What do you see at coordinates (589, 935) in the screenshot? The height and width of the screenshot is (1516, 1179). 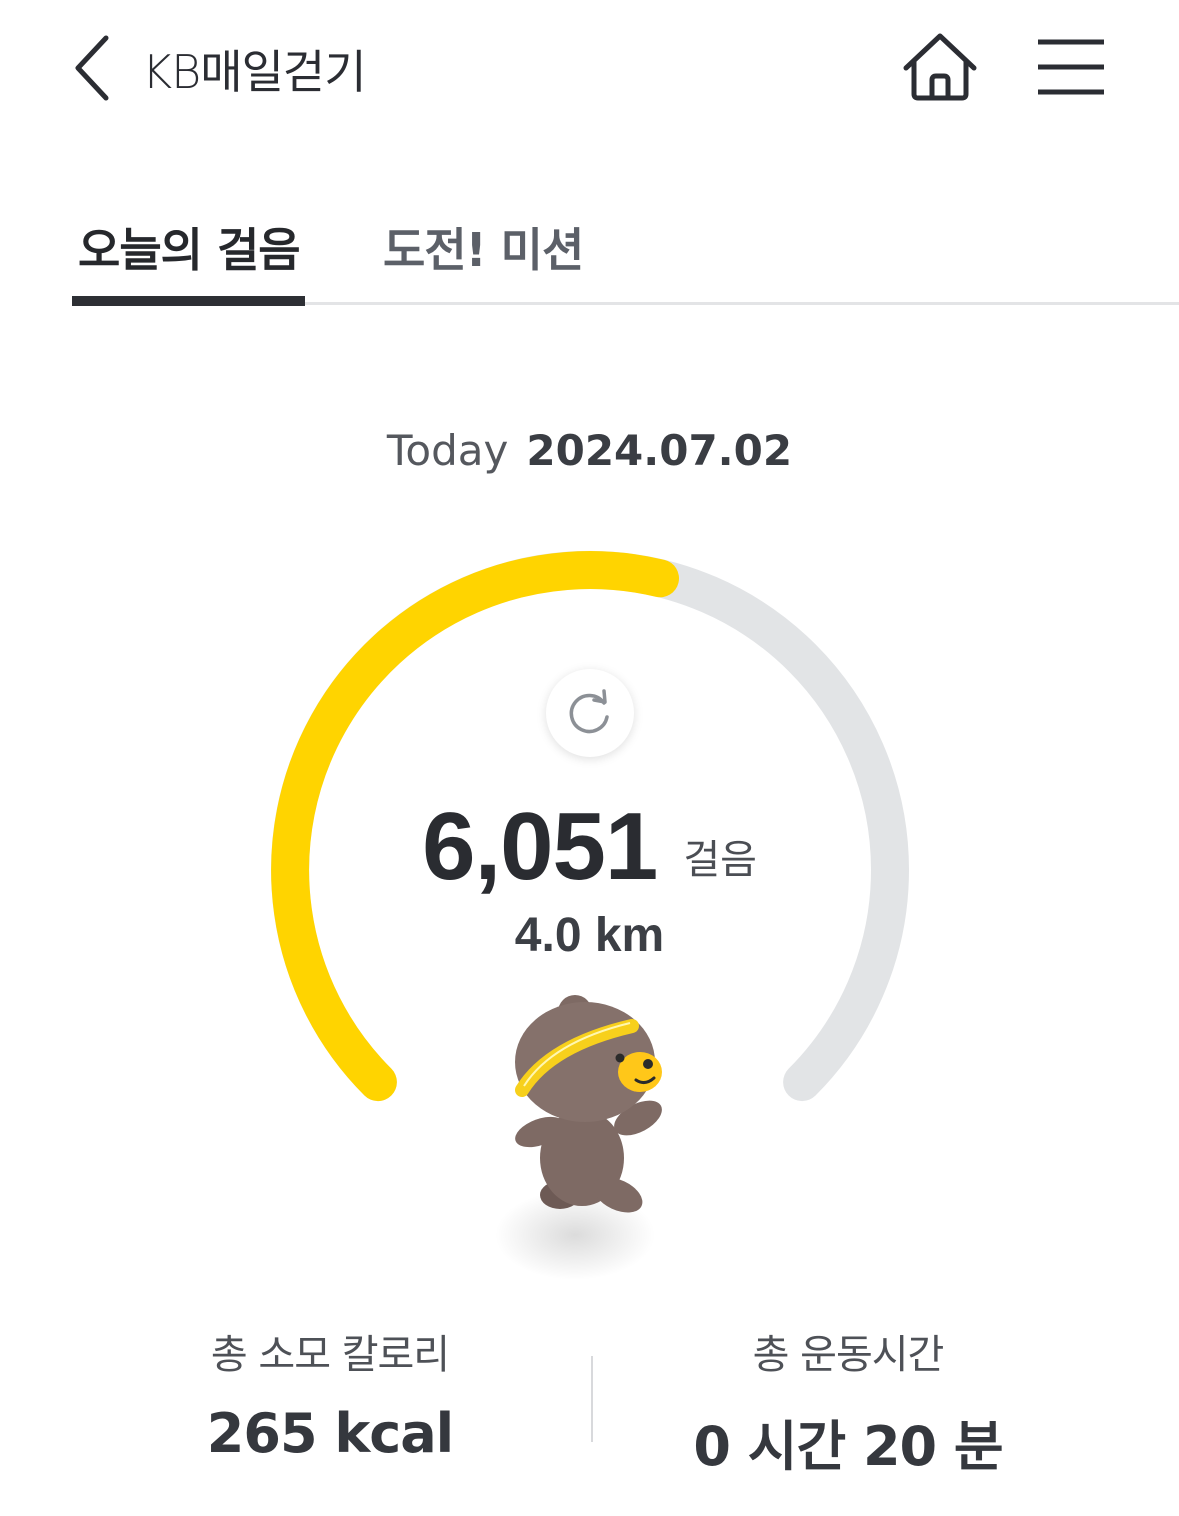 I see `distance-value: 4.0 km` at bounding box center [589, 935].